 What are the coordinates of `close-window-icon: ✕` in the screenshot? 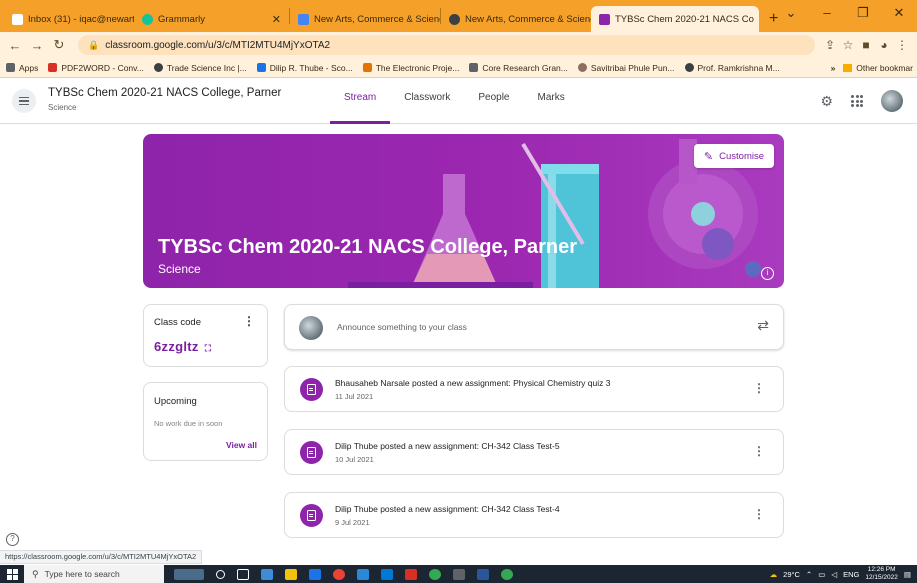 It's located at (899, 13).